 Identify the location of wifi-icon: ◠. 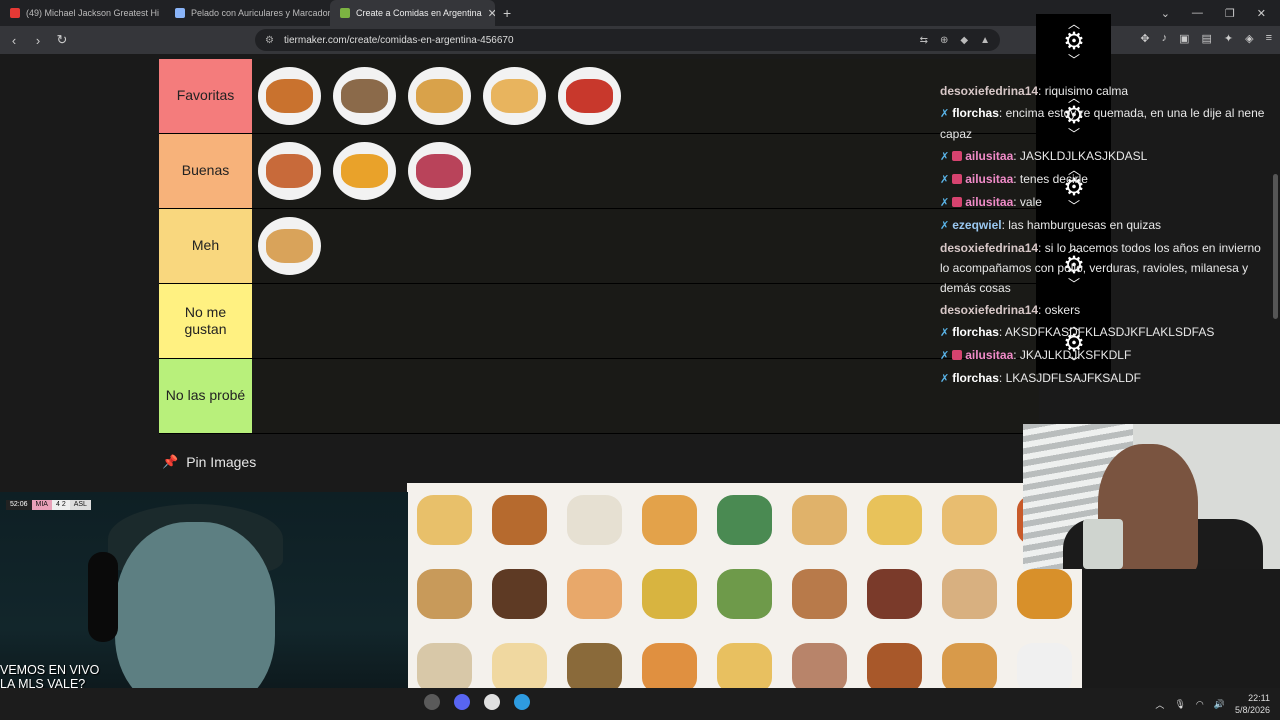
(1200, 704).